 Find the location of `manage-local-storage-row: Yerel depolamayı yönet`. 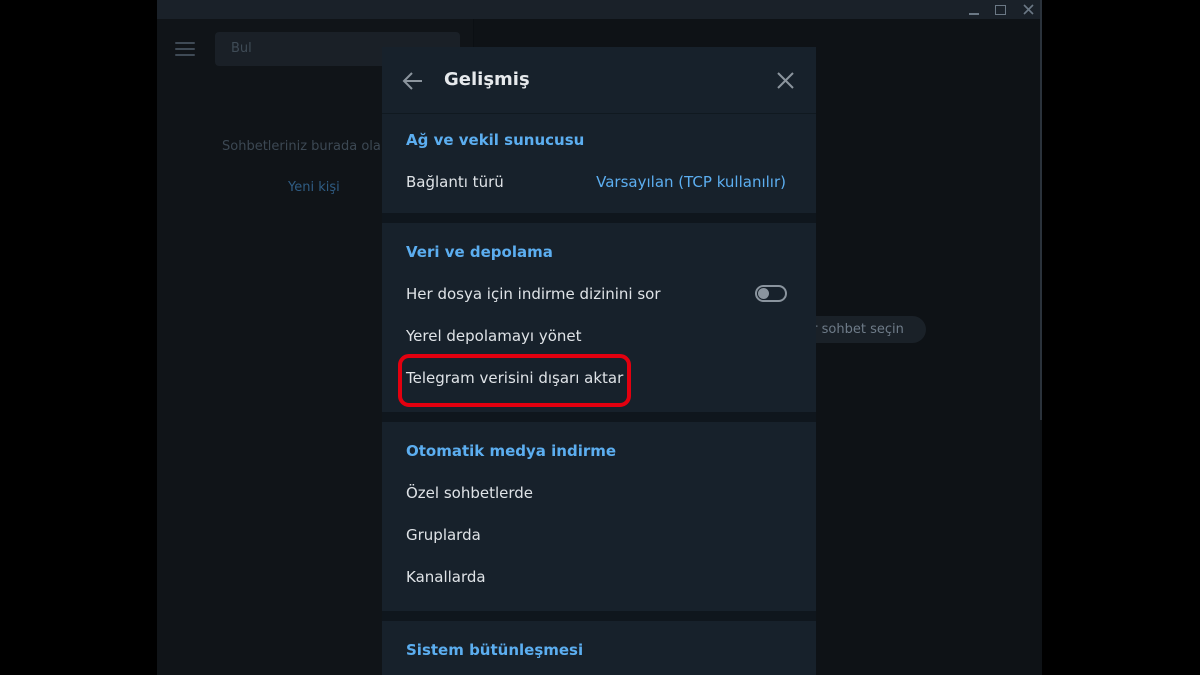

manage-local-storage-row: Yerel depolamayı yönet is located at coordinates (494, 336).